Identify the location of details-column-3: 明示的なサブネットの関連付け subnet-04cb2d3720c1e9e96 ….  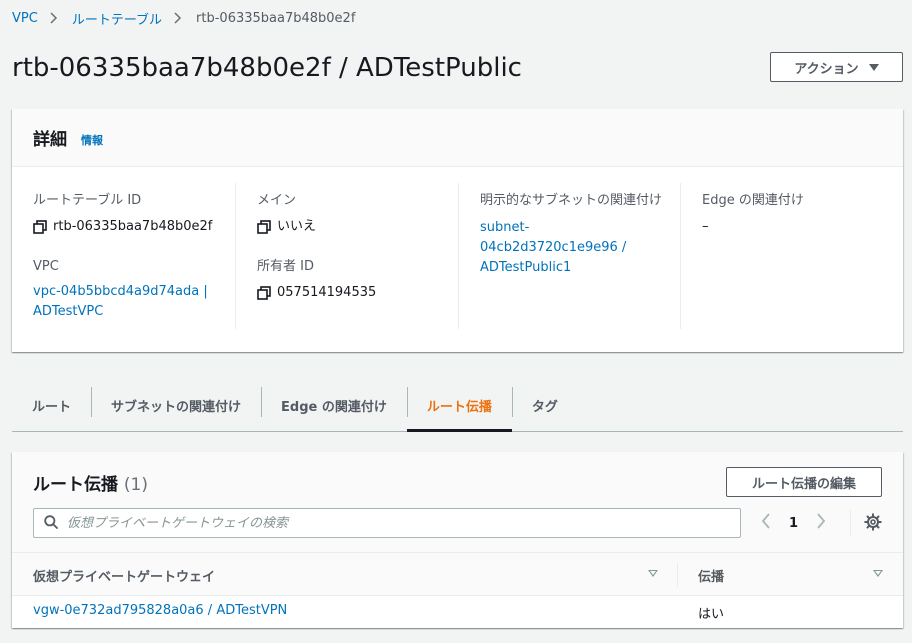
(569, 256).